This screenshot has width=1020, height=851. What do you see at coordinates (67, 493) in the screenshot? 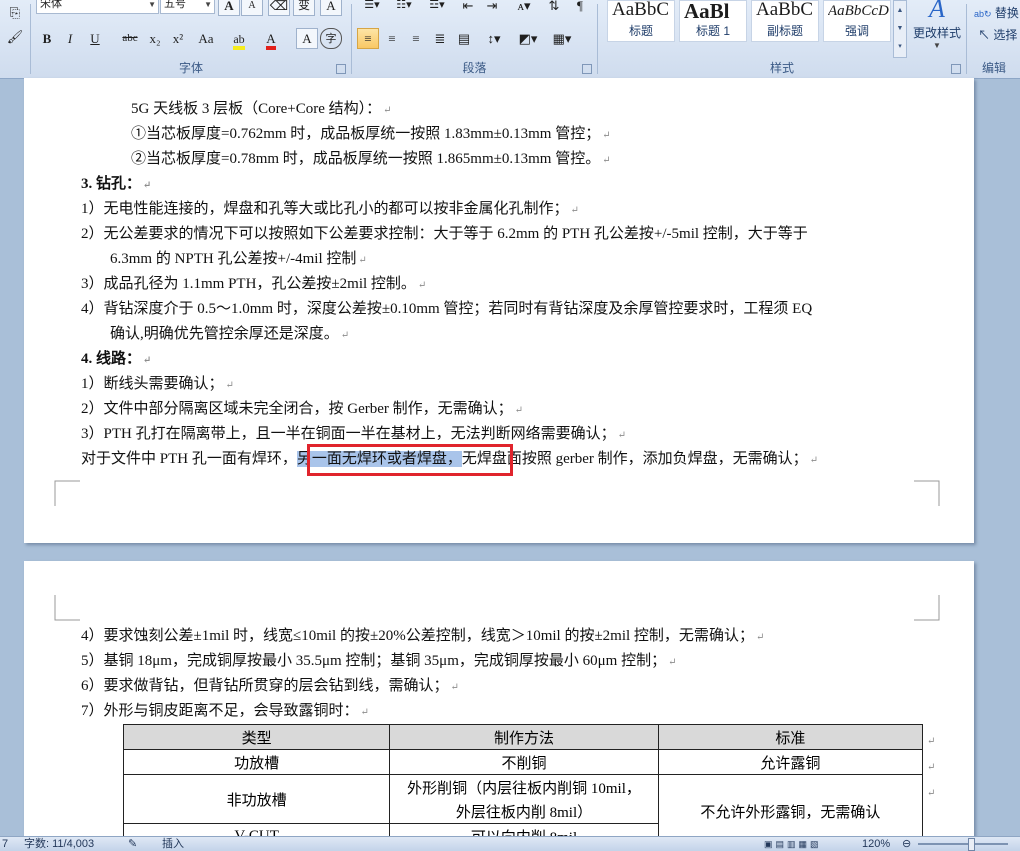
I see `crop-mark-bottom-left` at bounding box center [67, 493].